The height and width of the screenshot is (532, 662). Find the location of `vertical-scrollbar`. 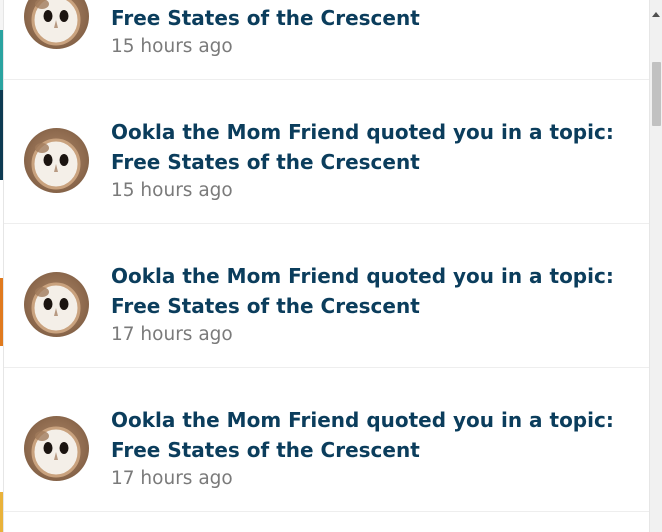

vertical-scrollbar is located at coordinates (655, 266).